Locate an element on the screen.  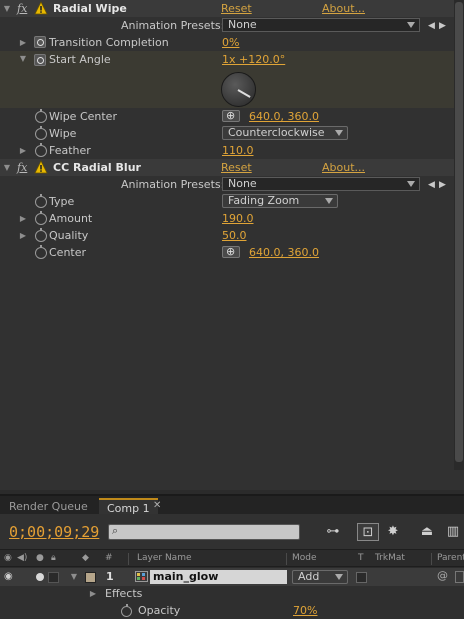
layer-name-field: main_glow is located at coordinates (218, 577).